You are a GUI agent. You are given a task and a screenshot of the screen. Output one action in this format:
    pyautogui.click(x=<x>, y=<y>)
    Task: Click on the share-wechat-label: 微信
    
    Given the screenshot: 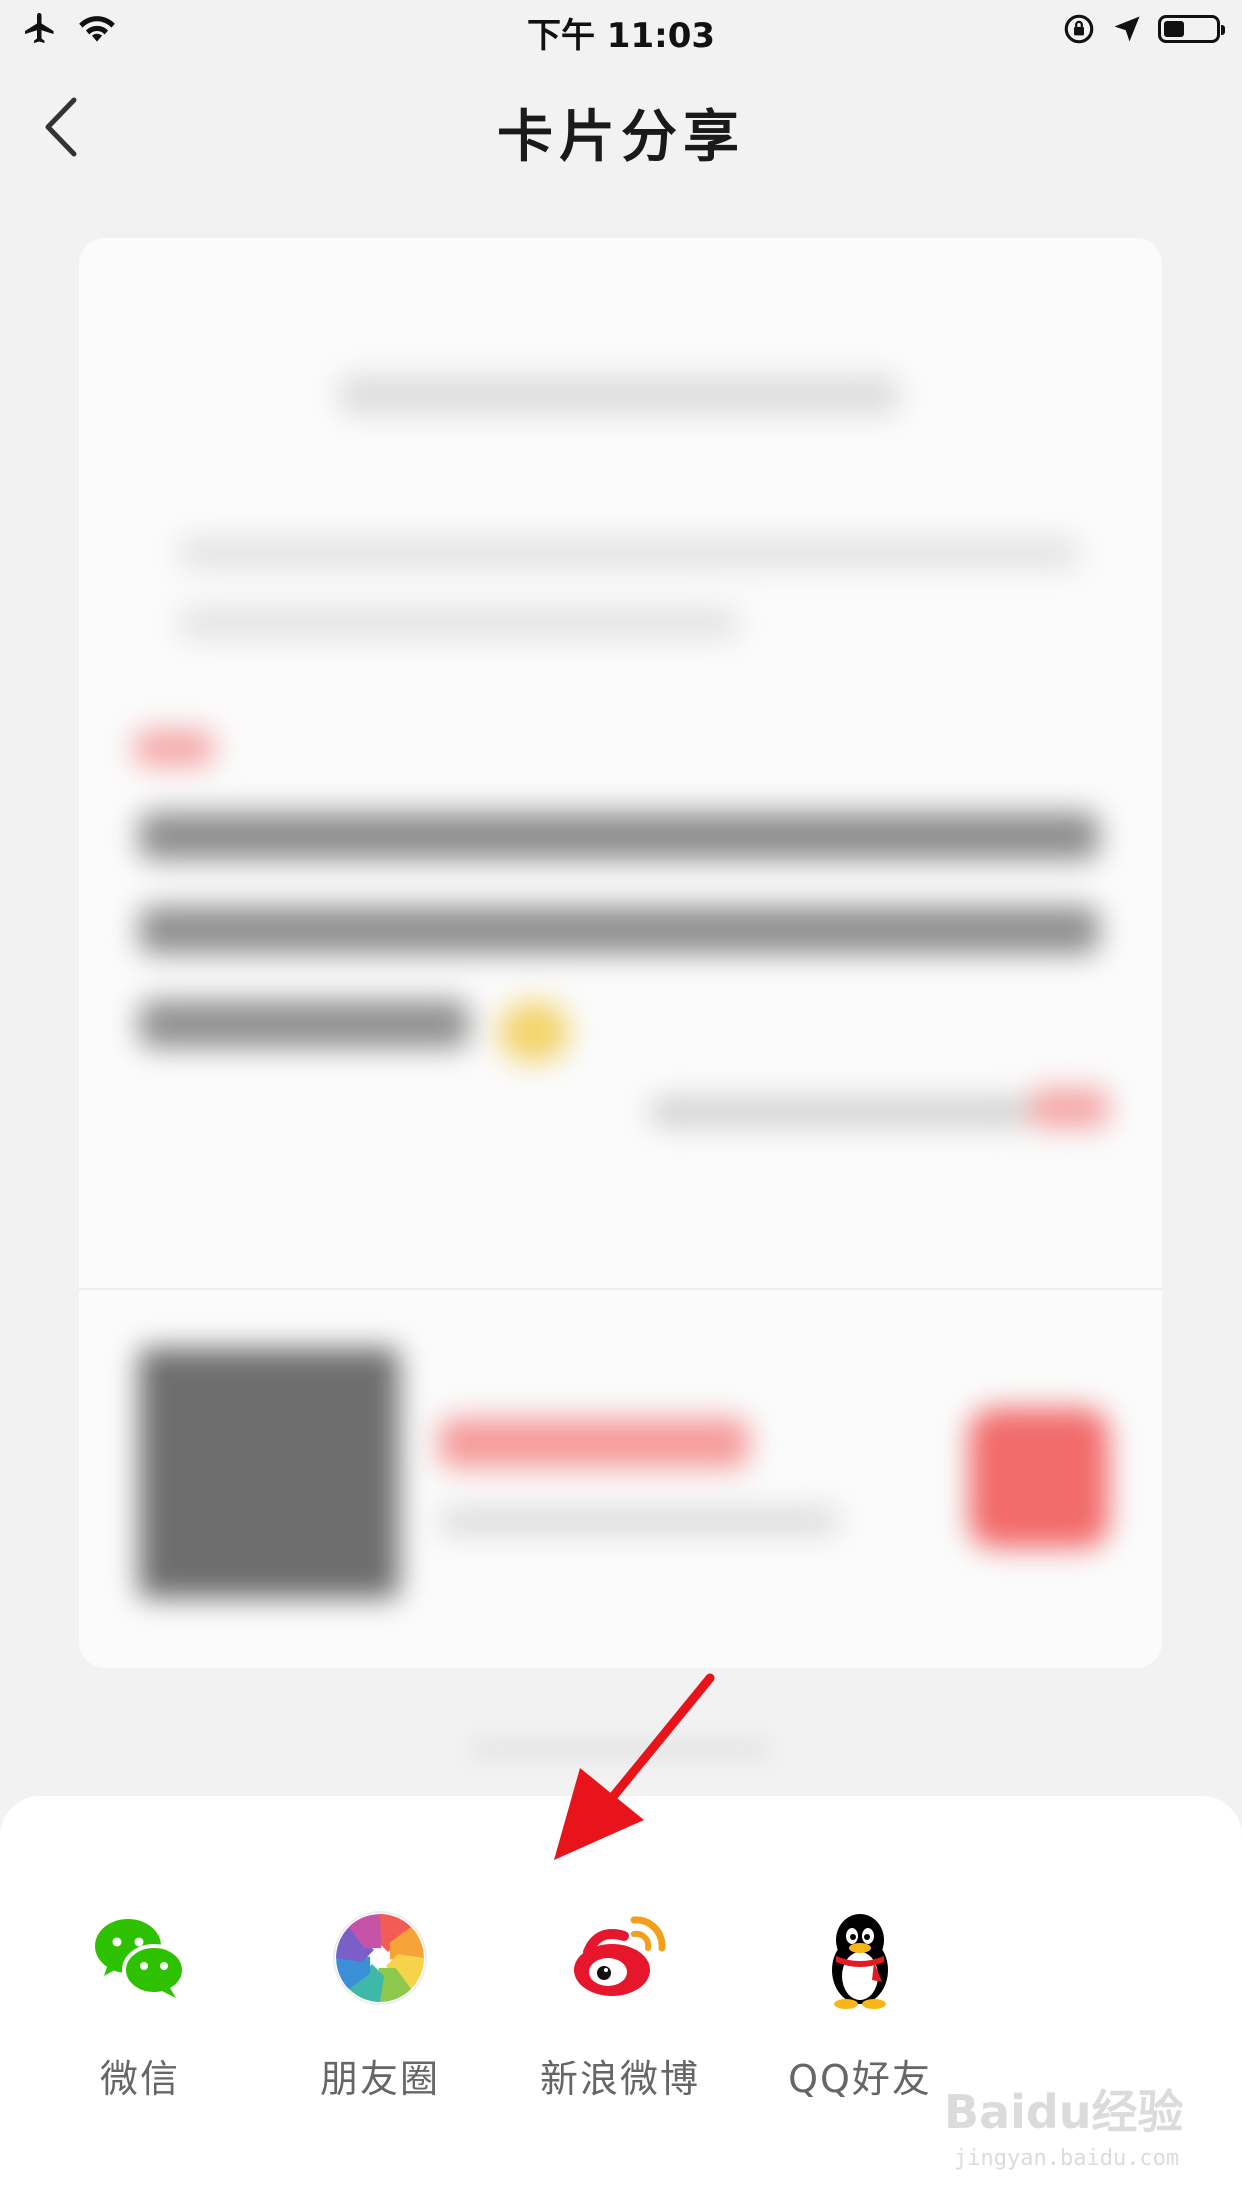 What is the action you would take?
    pyautogui.click(x=139, y=2079)
    